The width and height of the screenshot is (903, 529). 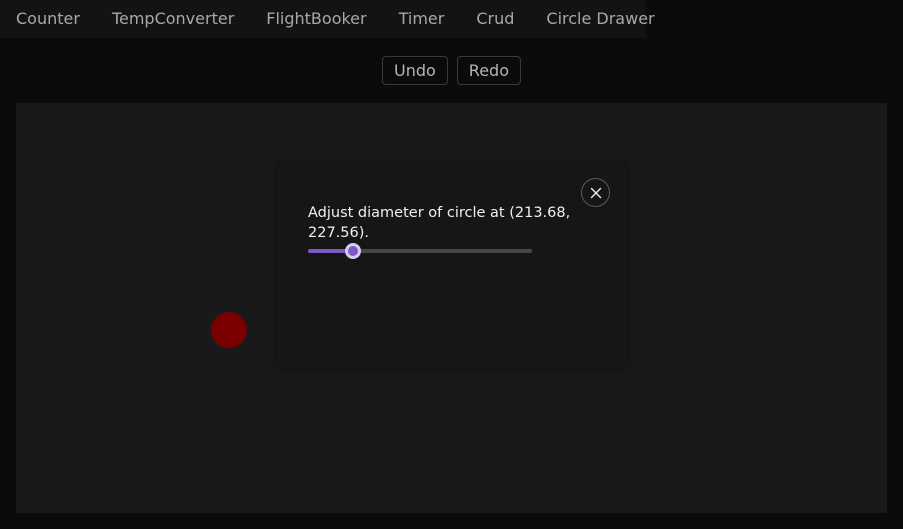 What do you see at coordinates (600, 19) in the screenshot?
I see `tab-circle-drawer: Circle Drawer` at bounding box center [600, 19].